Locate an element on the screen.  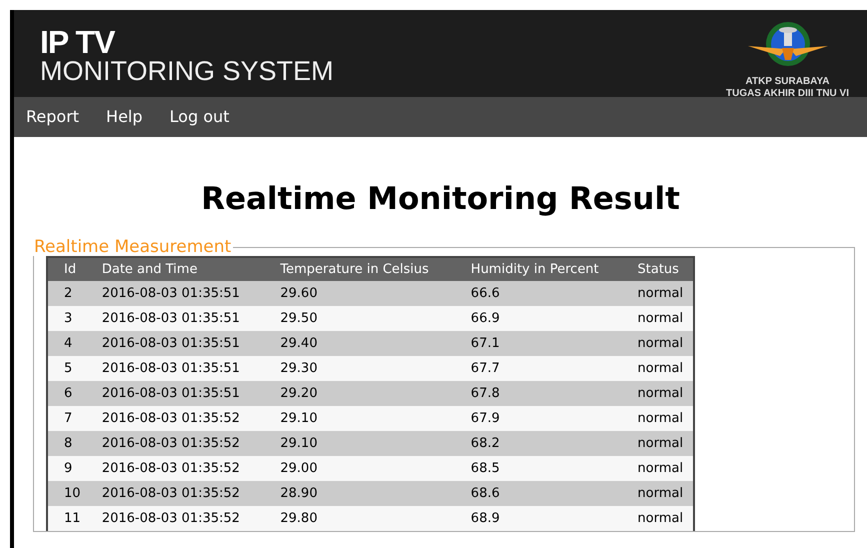
table-cell: 29.50 is located at coordinates (359, 319).